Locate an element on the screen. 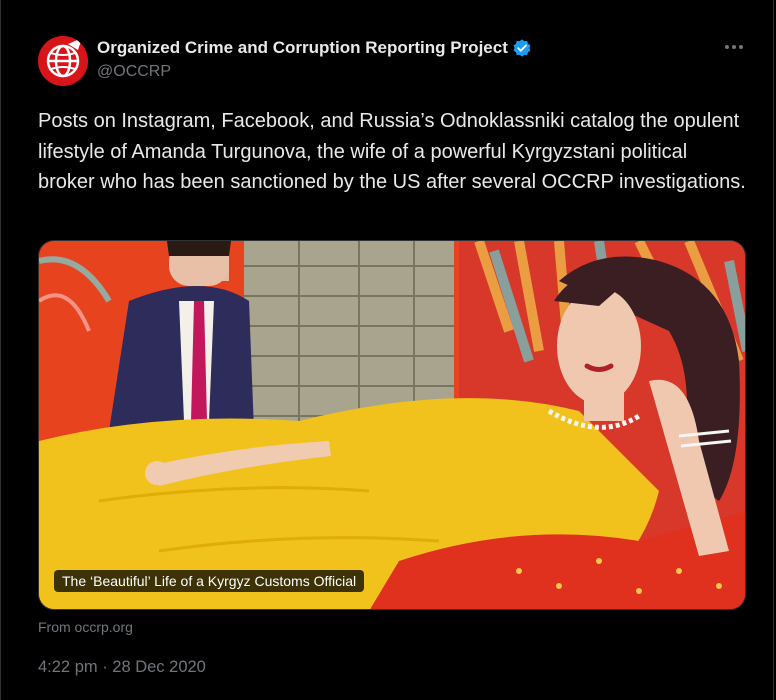  tweet-timestamp: 4:22 pm · 28 Dec 2020 is located at coordinates (122, 667).